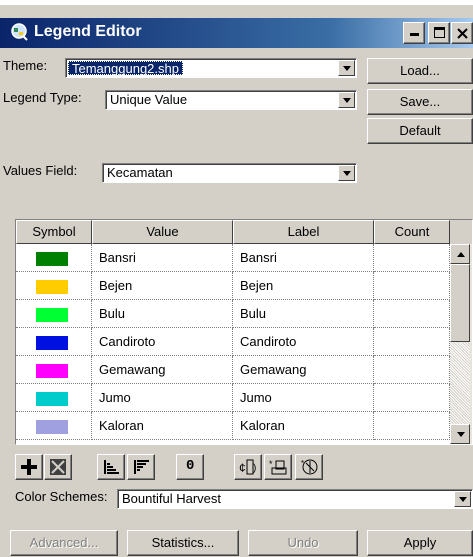  Describe the element at coordinates (162, 314) in the screenshot. I see `value-cell: Bulu` at that location.